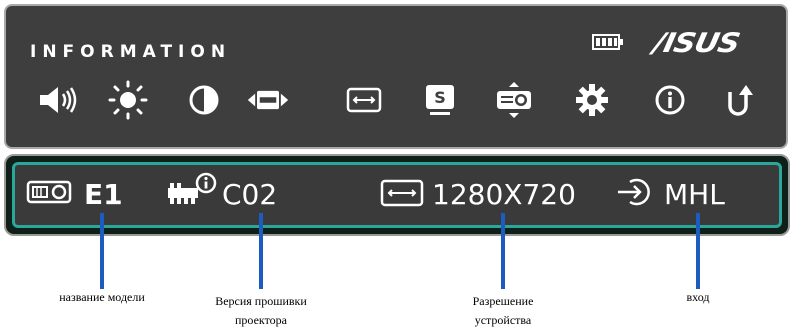 This screenshot has width=795, height=330. Describe the element at coordinates (698, 297) in the screenshot. I see `input-callout-label: вход` at that location.